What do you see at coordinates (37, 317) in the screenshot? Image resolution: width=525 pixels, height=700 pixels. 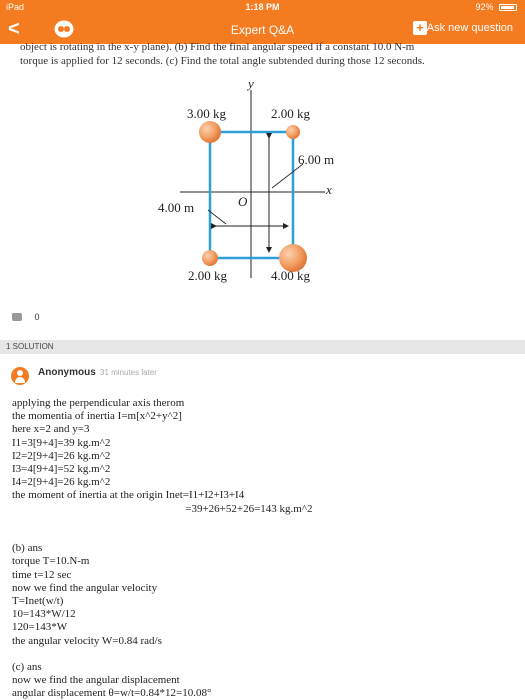 I see `comment-count: 0` at bounding box center [37, 317].